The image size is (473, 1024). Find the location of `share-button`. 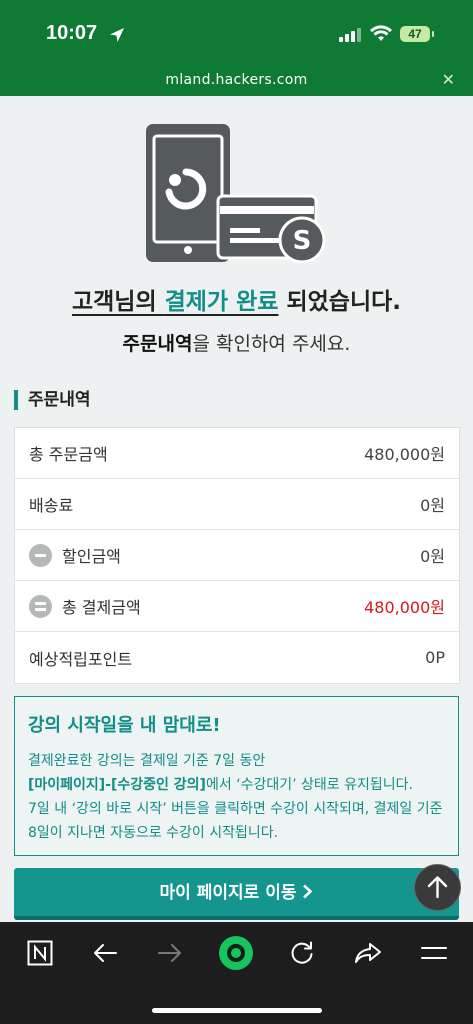

share-button is located at coordinates (368, 953).